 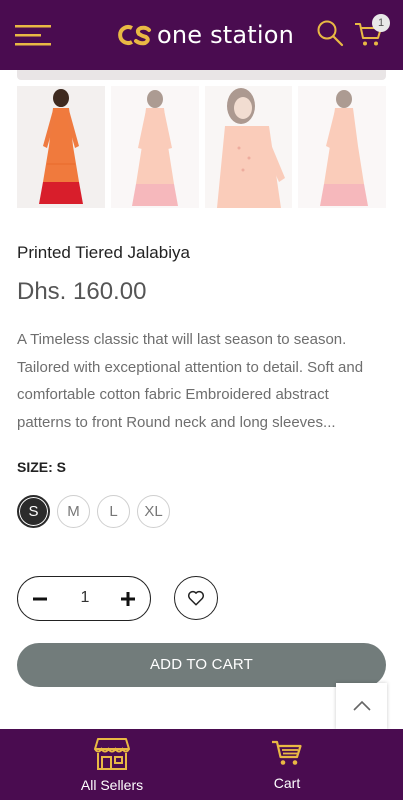 I want to click on main-product-image, so click(x=201, y=75).